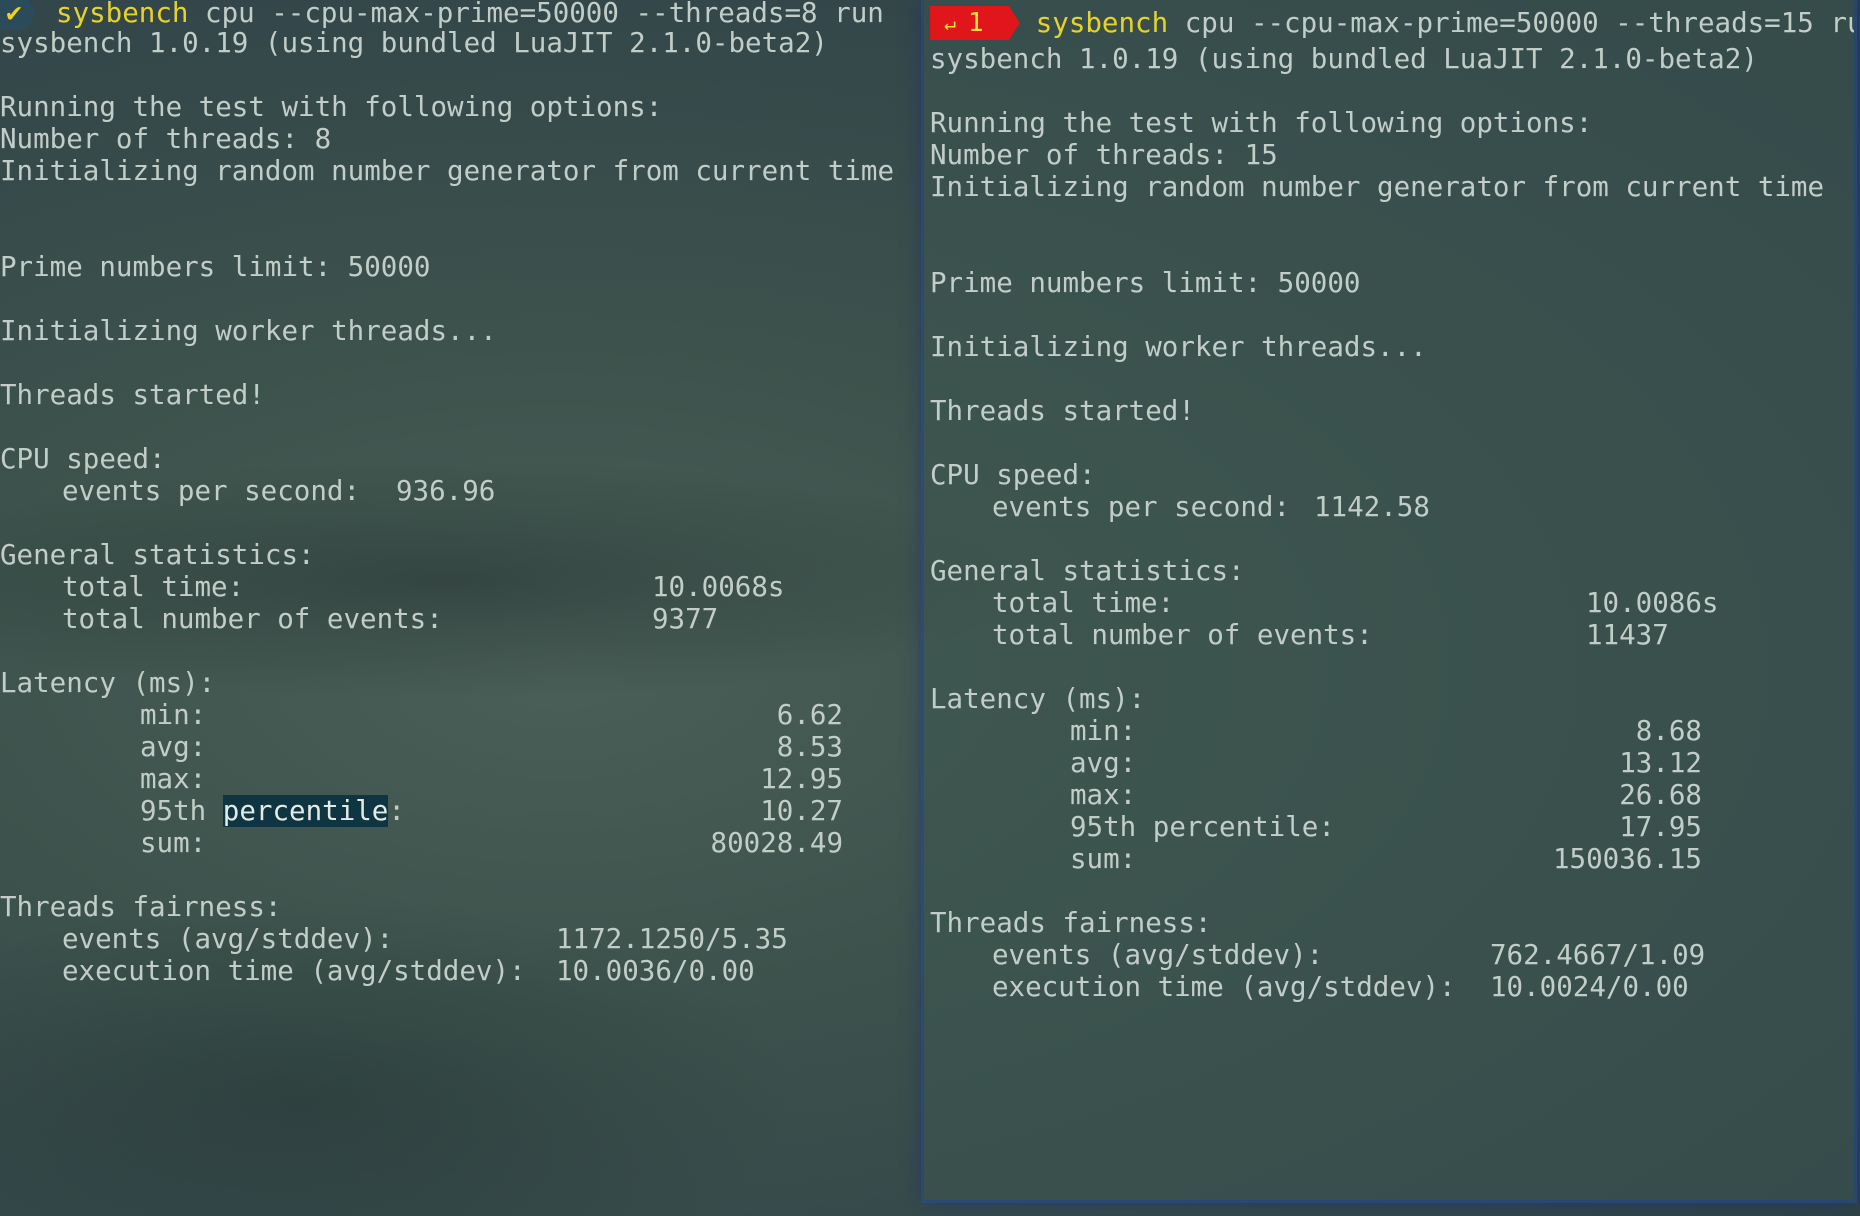  What do you see at coordinates (1372, 507) in the screenshot?
I see `output-eps-value: 1142.58` at bounding box center [1372, 507].